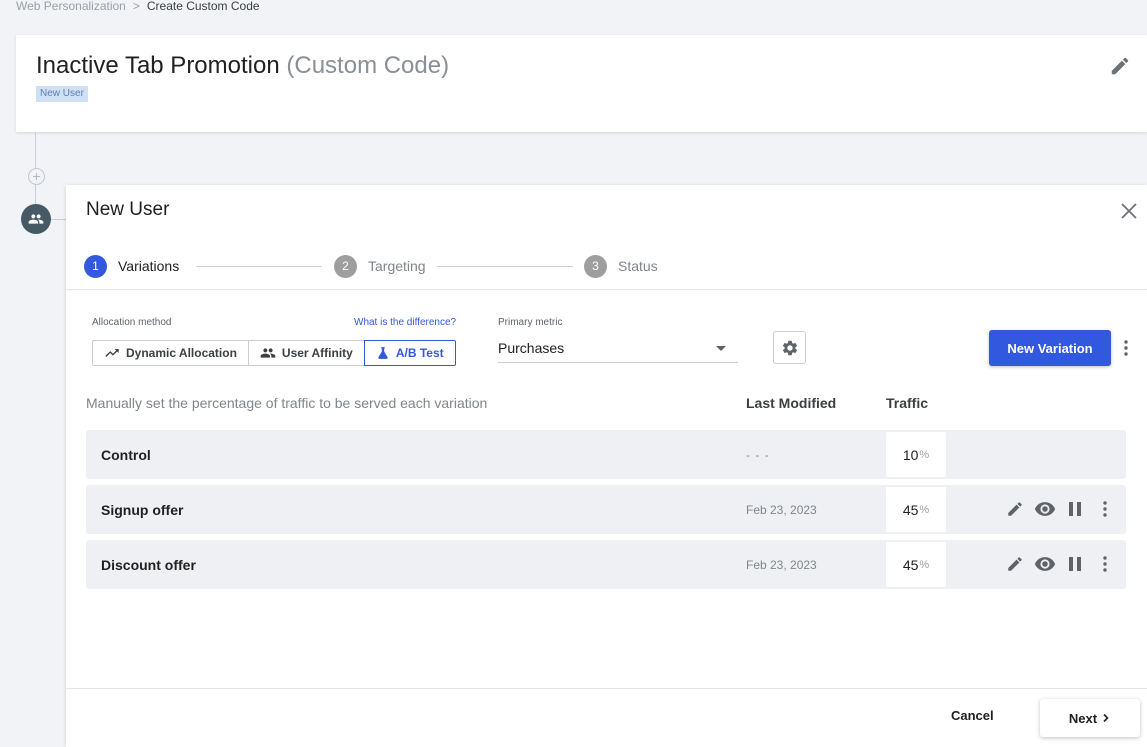 The image size is (1147, 747). Describe the element at coordinates (35, 195) in the screenshot. I see `timeline-connector-lower` at that location.